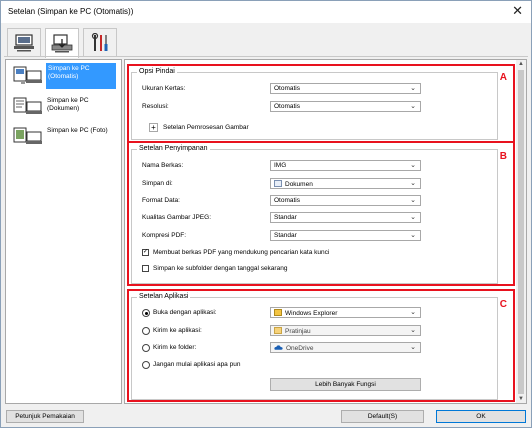  Describe the element at coordinates (287, 200) in the screenshot. I see `data-format-value: Otomatis` at that location.